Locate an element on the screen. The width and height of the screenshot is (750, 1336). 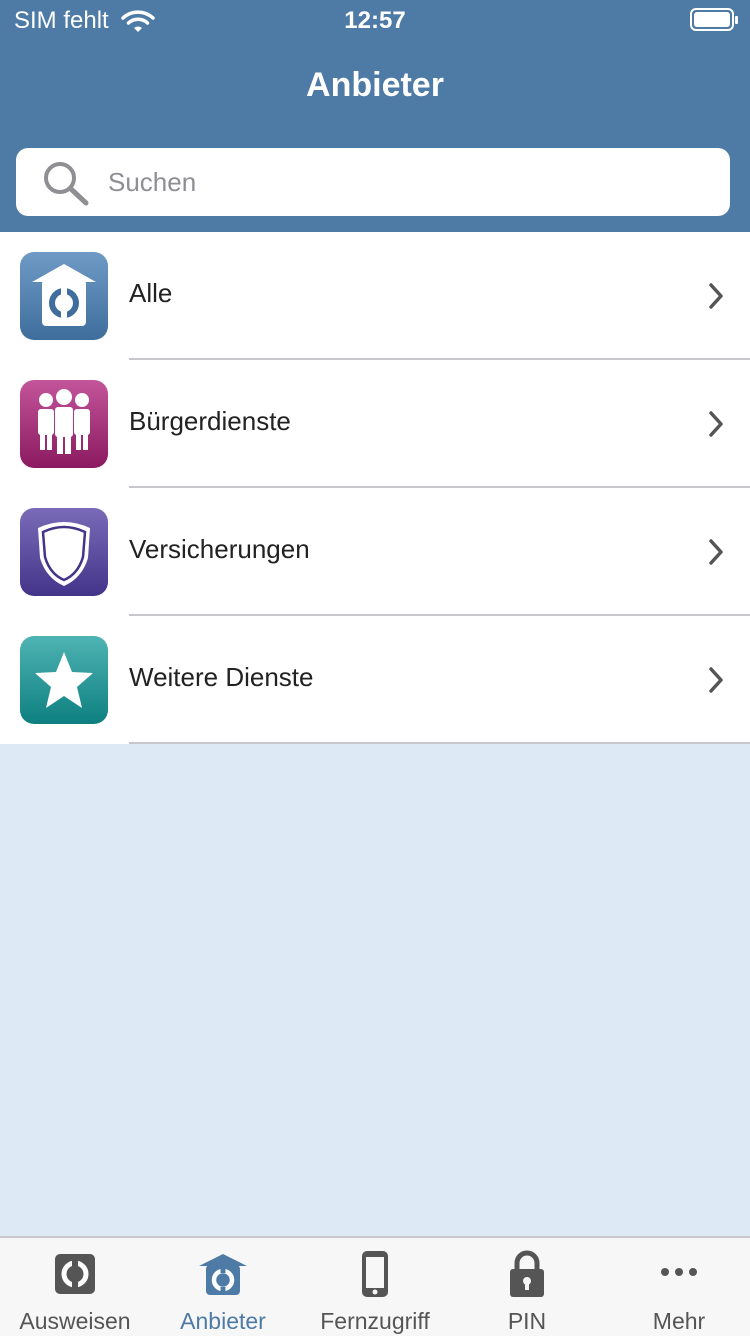
status-bar: SIM fehlt 12:57 is located at coordinates (375, 20).